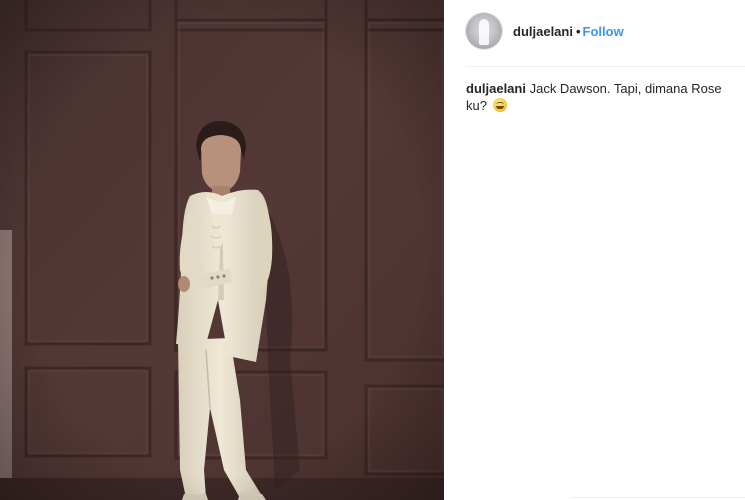  What do you see at coordinates (603, 31) in the screenshot?
I see `follow-button: Follow` at bounding box center [603, 31].